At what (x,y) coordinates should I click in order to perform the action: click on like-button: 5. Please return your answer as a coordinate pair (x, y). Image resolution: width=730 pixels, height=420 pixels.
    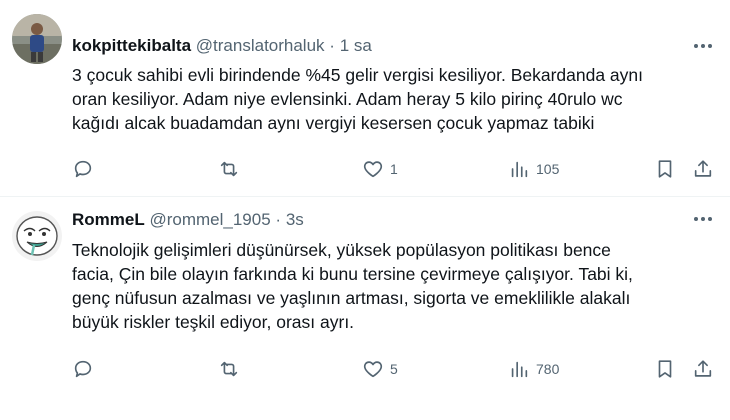
    Looking at the image, I should click on (380, 369).